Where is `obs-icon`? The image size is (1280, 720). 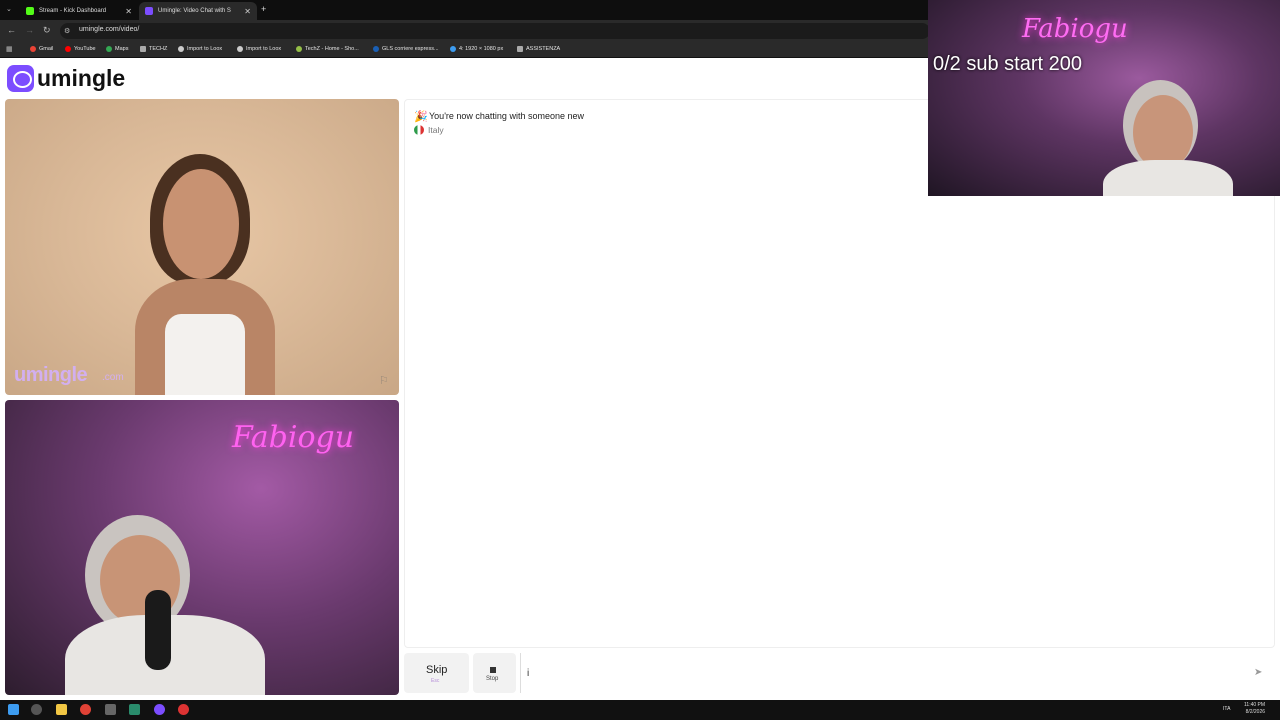
obs-icon is located at coordinates (110, 709).